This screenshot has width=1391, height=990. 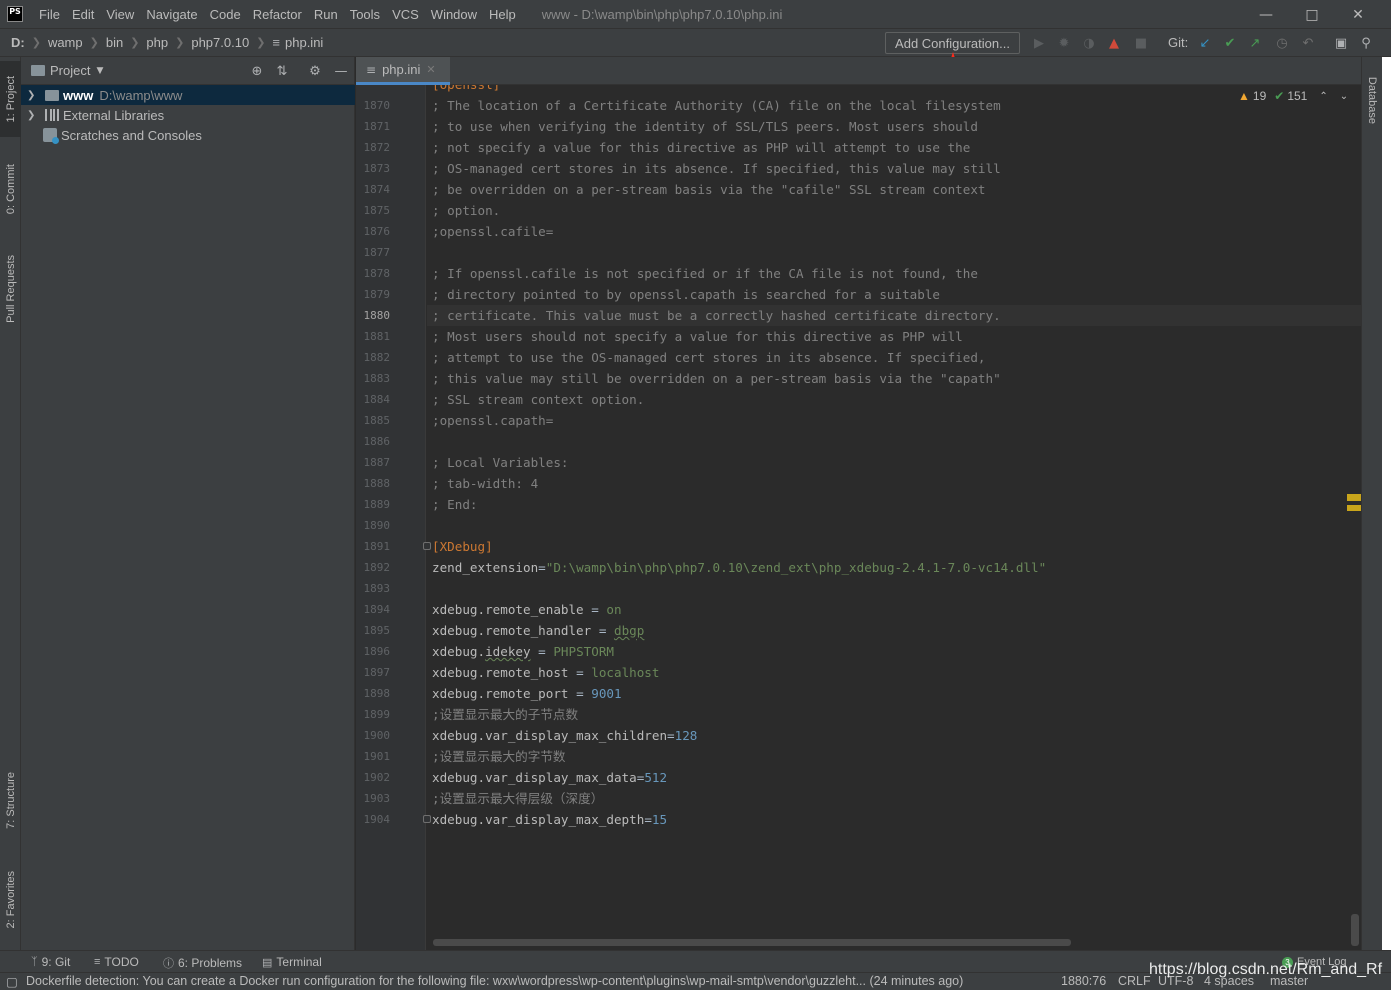 I want to click on project-structure-icon: ▣, so click(x=1341, y=43).